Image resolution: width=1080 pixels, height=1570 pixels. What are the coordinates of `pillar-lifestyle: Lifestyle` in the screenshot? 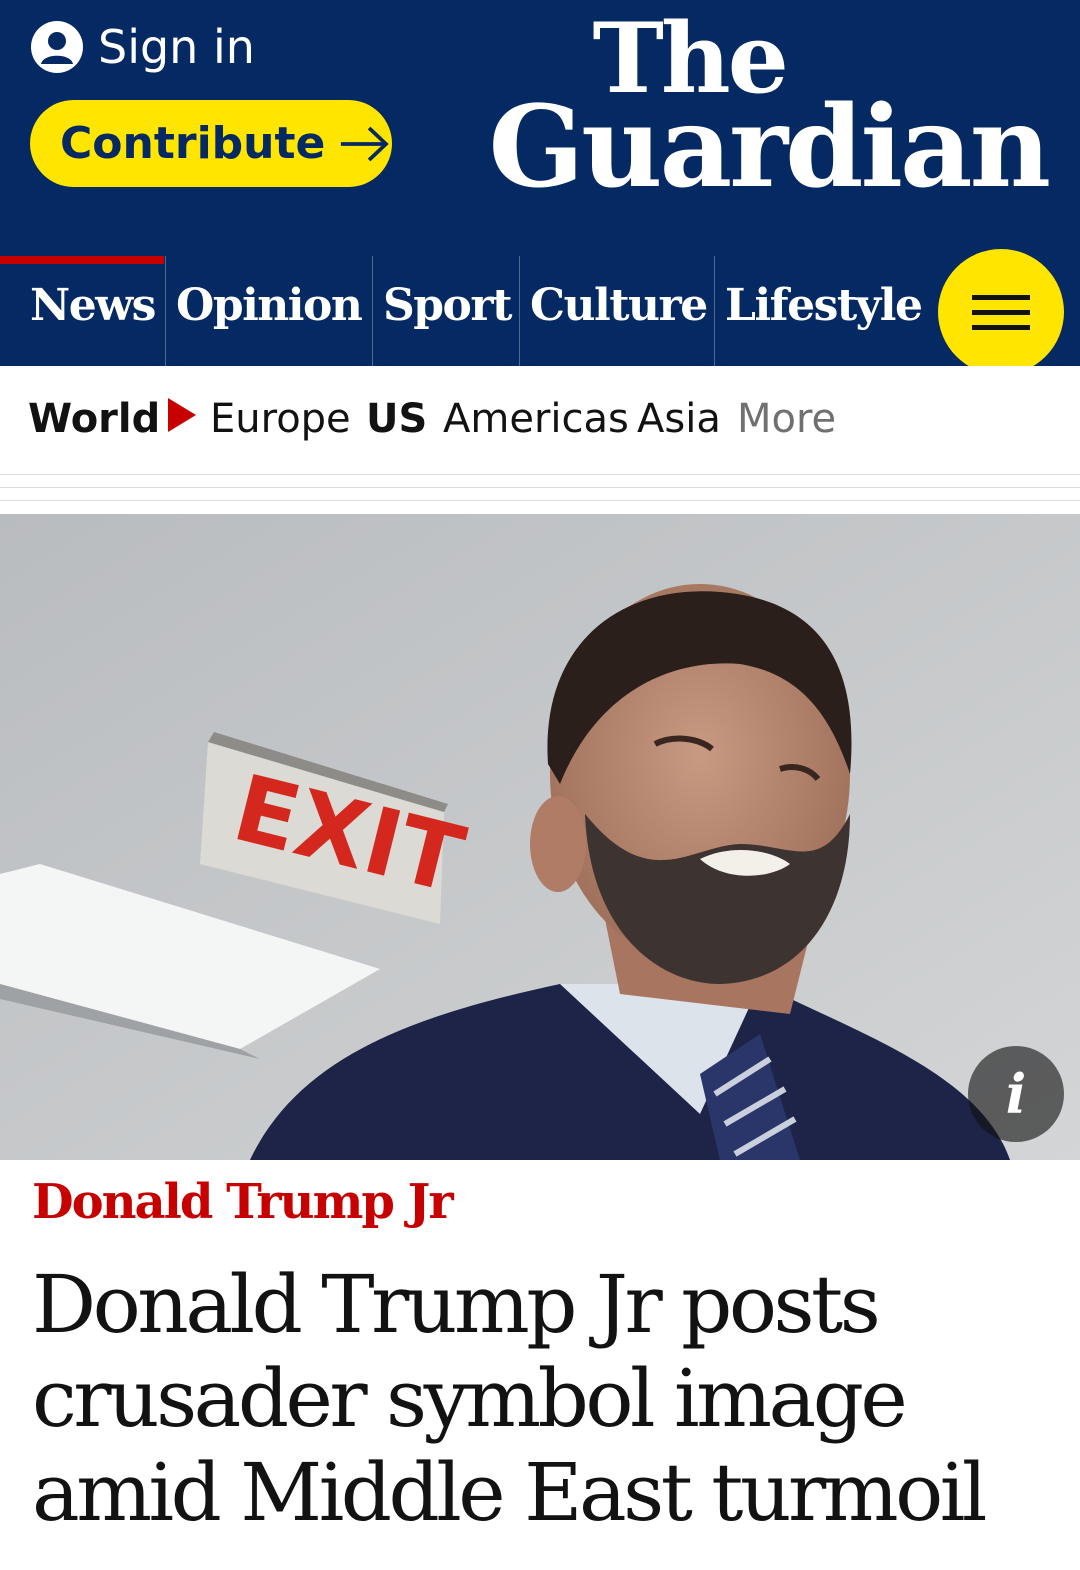 It's located at (827, 311).